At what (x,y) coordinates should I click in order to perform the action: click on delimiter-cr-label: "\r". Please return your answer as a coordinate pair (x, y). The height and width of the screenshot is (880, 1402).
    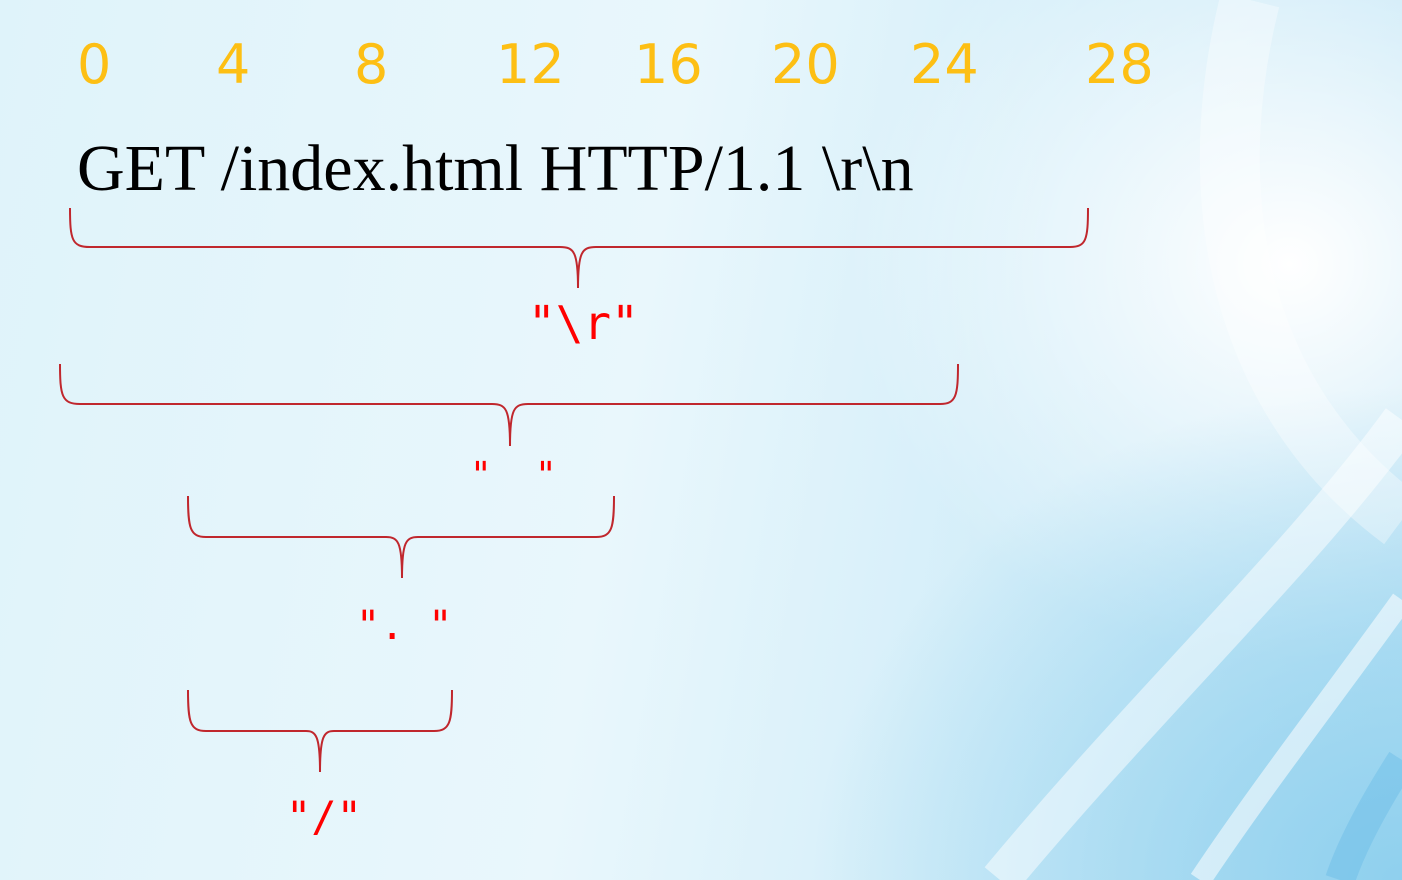
    Looking at the image, I should click on (583, 323).